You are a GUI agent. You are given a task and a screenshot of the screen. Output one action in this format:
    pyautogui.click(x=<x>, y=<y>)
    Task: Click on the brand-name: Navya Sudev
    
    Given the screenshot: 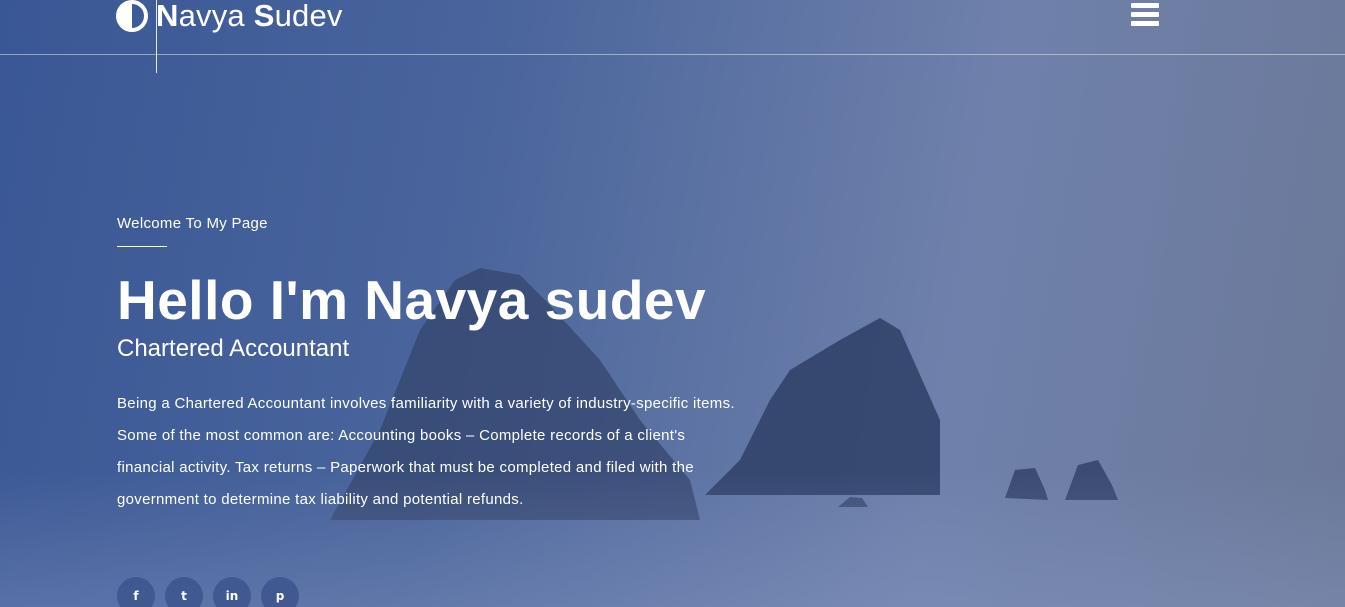 What is the action you would take?
    pyautogui.click(x=249, y=17)
    